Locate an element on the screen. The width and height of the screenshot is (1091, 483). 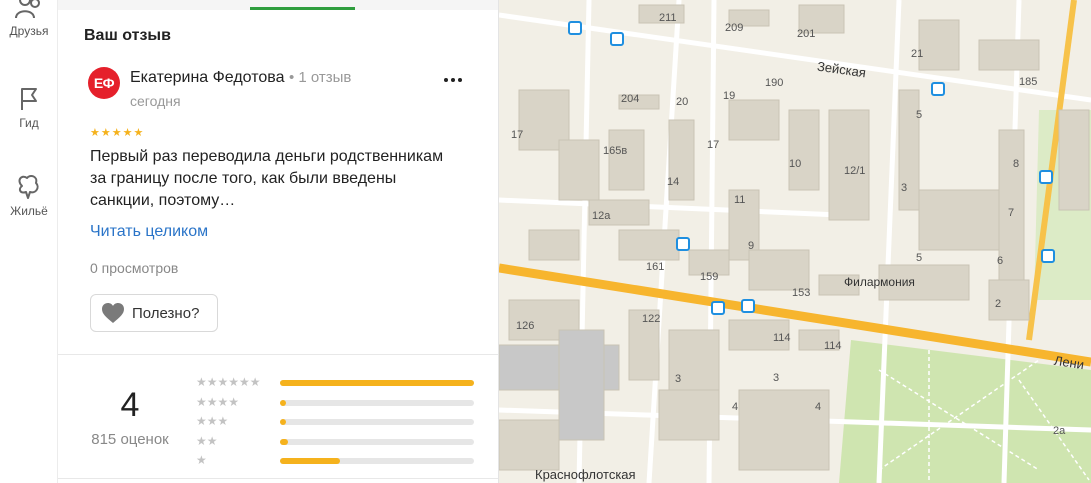
distribution-stars: ★★★★★★ is located at coordinates (228, 382).